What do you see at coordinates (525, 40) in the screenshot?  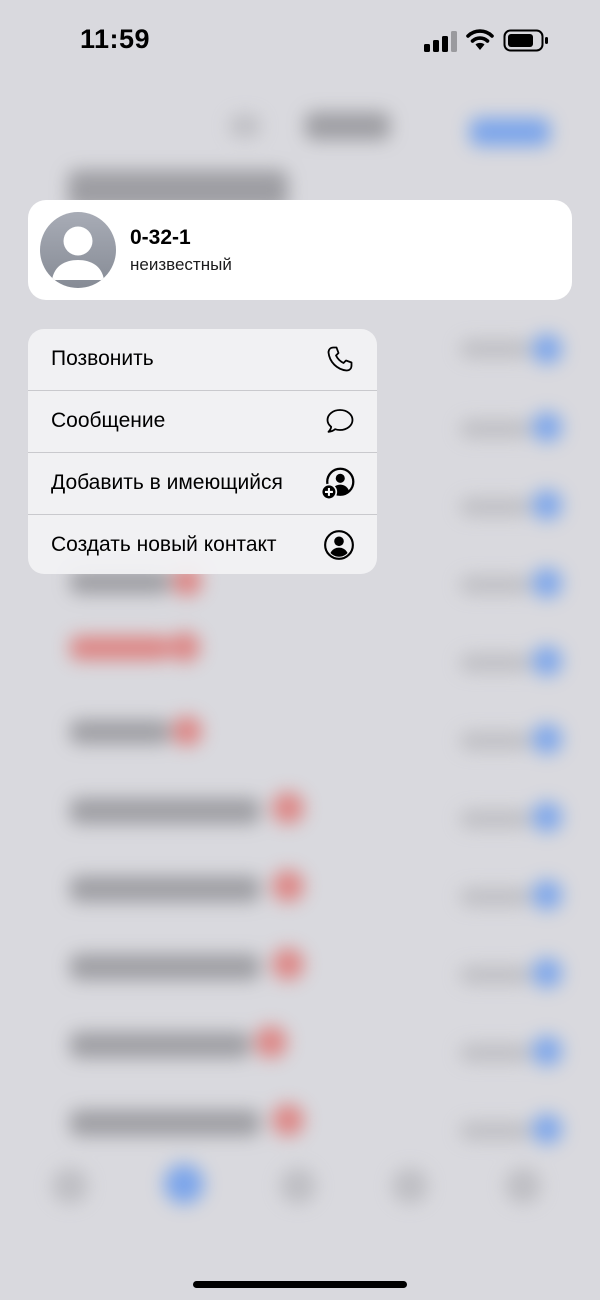 I see `battery-icon` at bounding box center [525, 40].